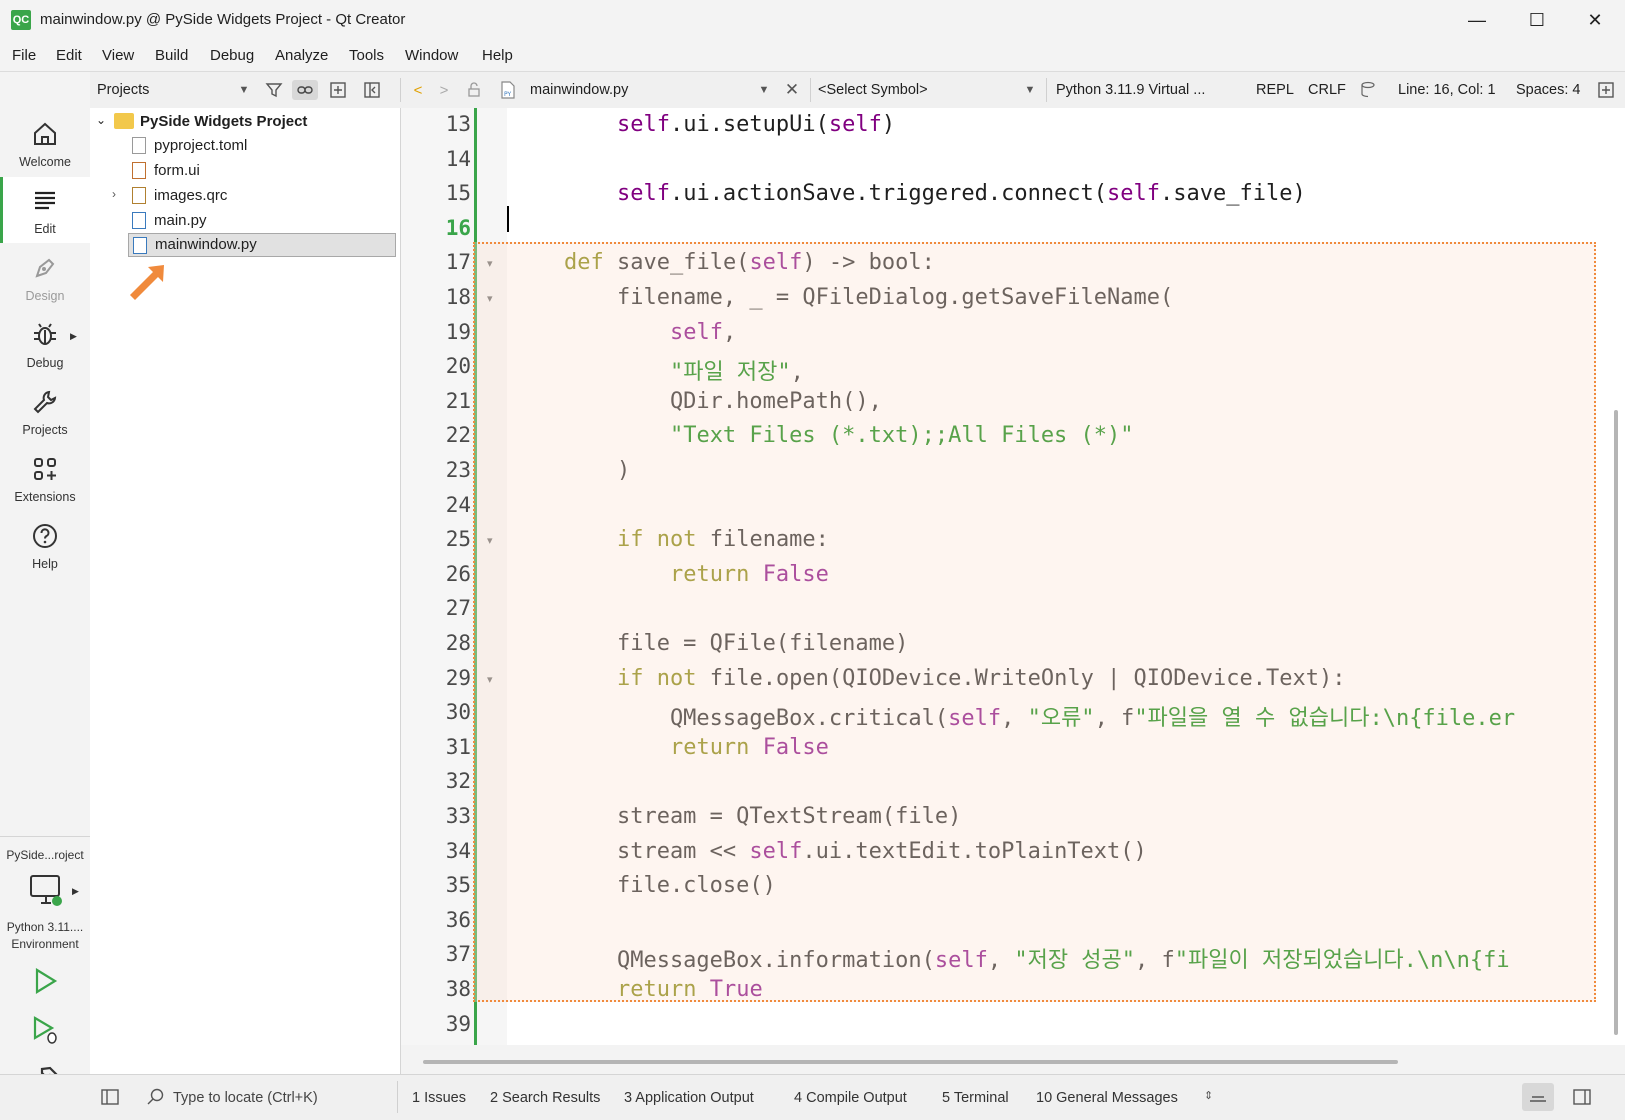 The image size is (1625, 1120). Describe the element at coordinates (118, 55) in the screenshot. I see `menu-view: View` at that location.